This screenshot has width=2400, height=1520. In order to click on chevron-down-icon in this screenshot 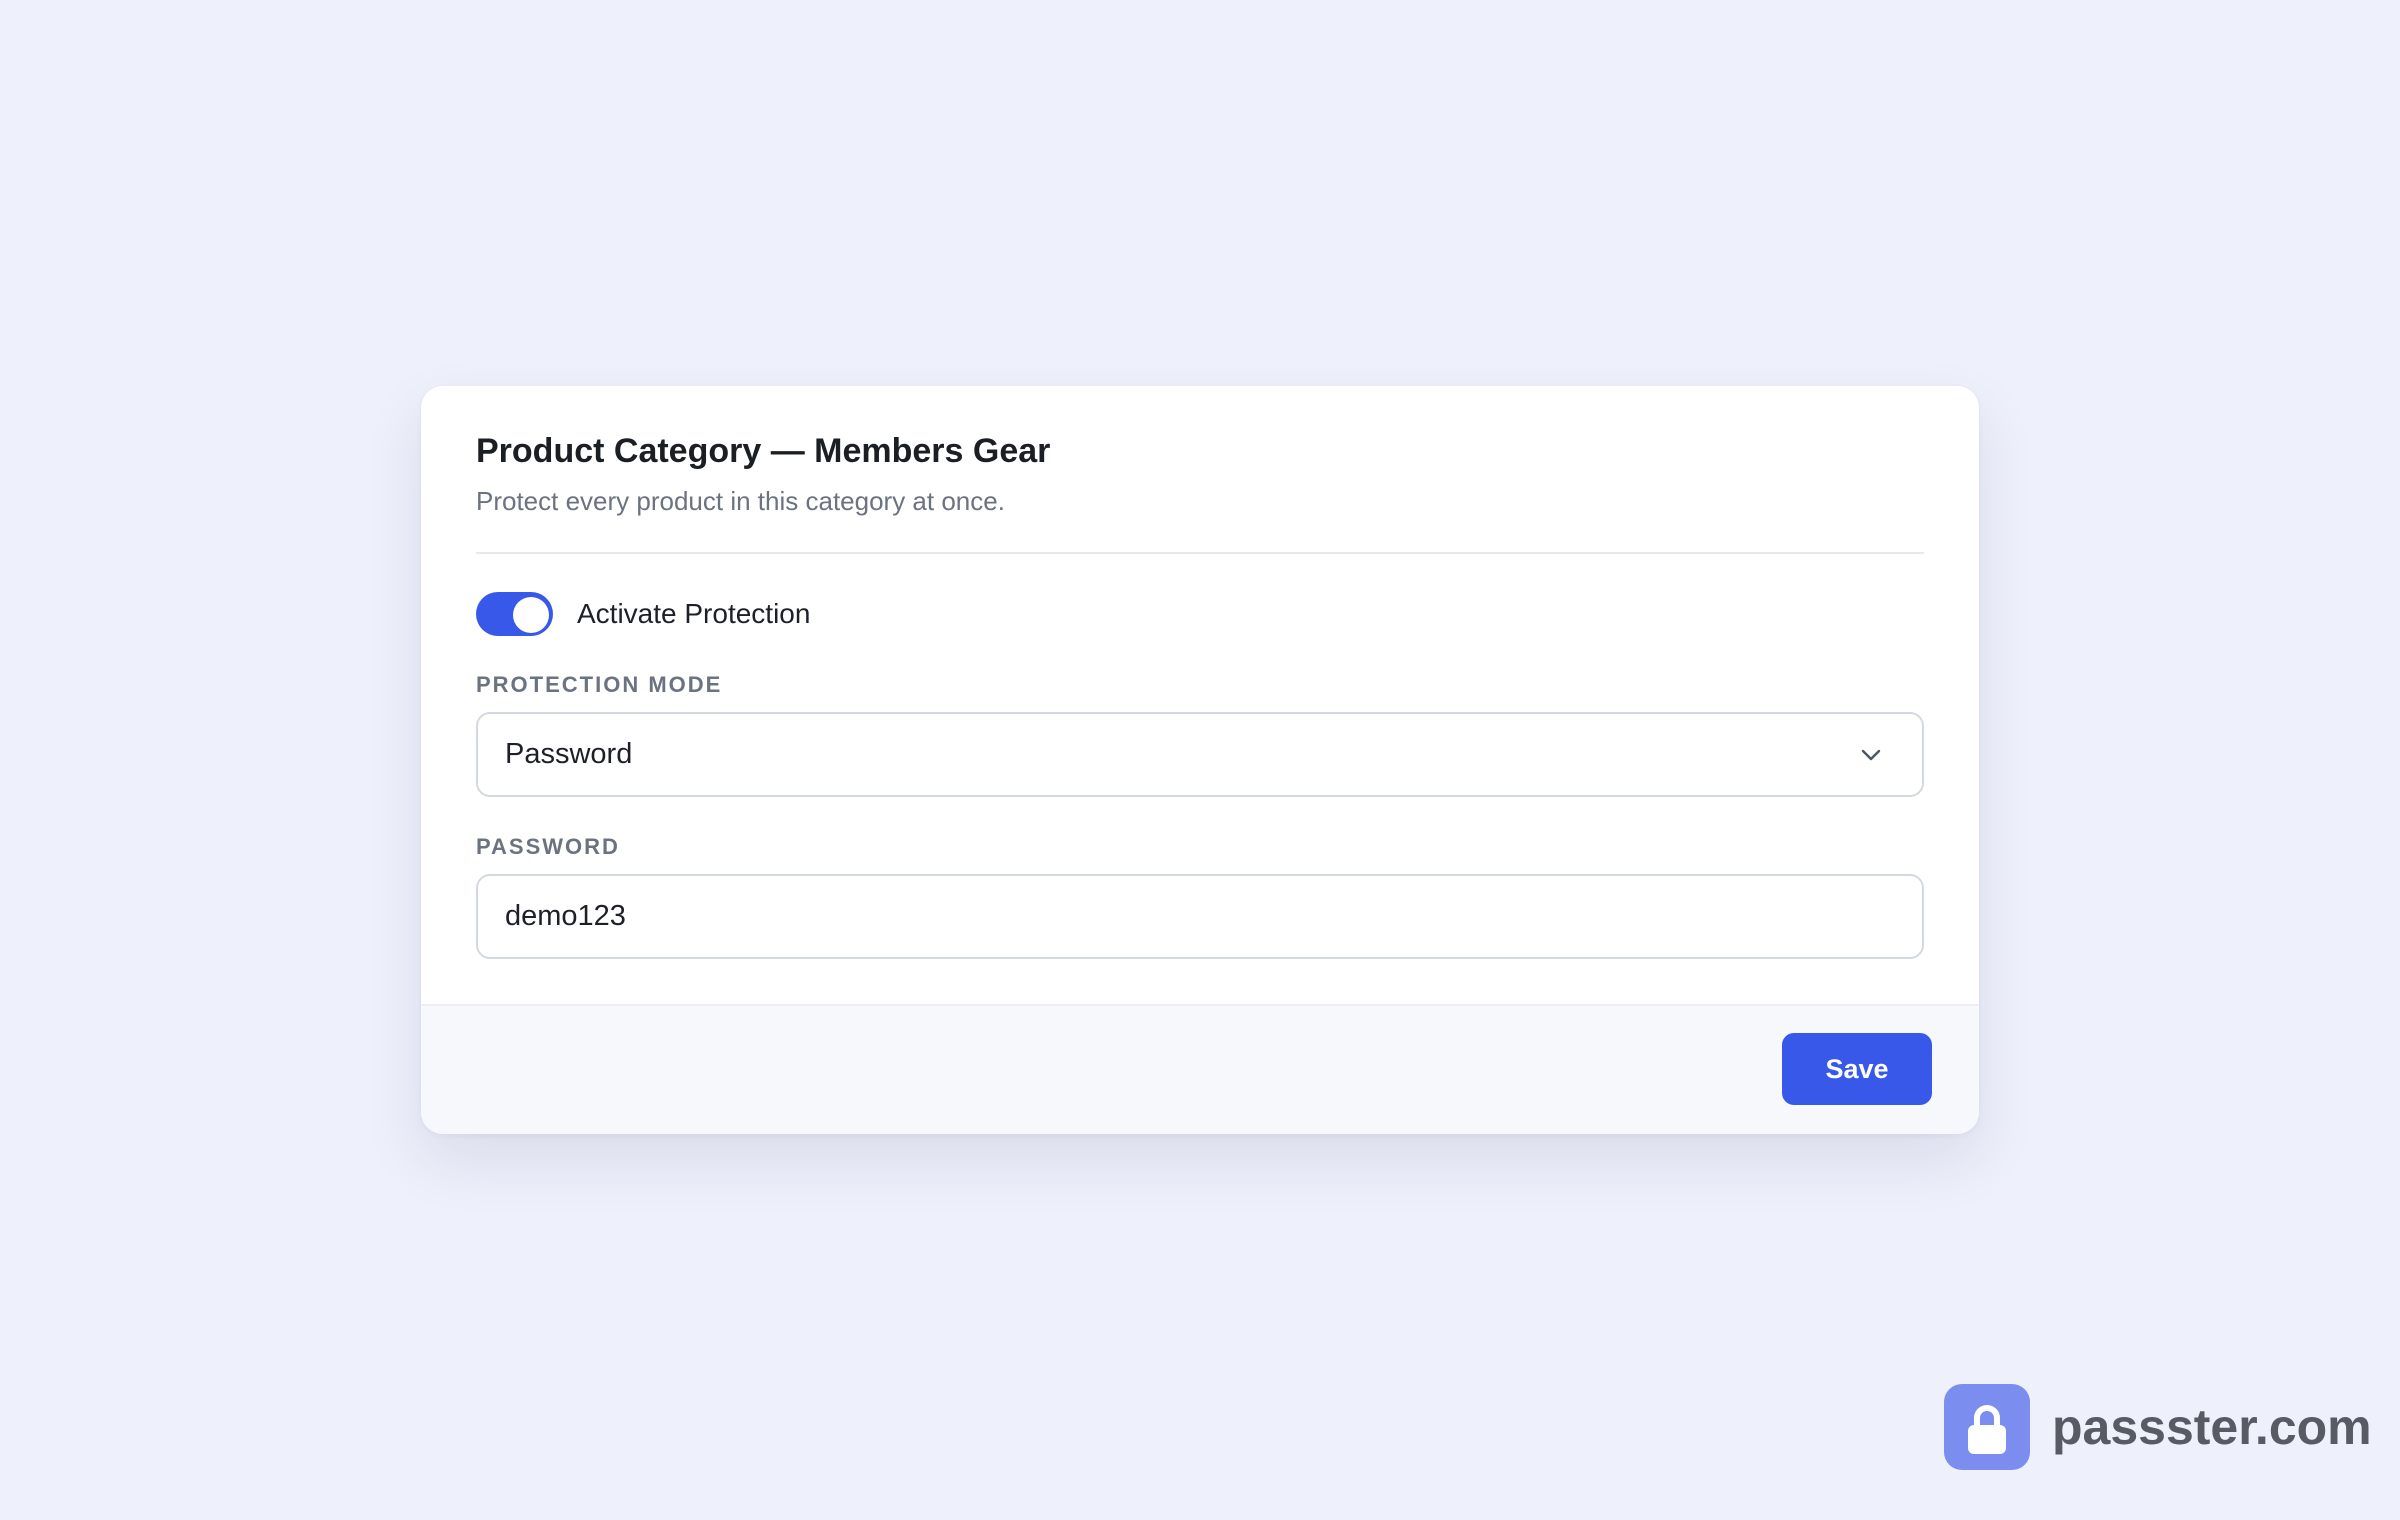, I will do `click(1871, 755)`.